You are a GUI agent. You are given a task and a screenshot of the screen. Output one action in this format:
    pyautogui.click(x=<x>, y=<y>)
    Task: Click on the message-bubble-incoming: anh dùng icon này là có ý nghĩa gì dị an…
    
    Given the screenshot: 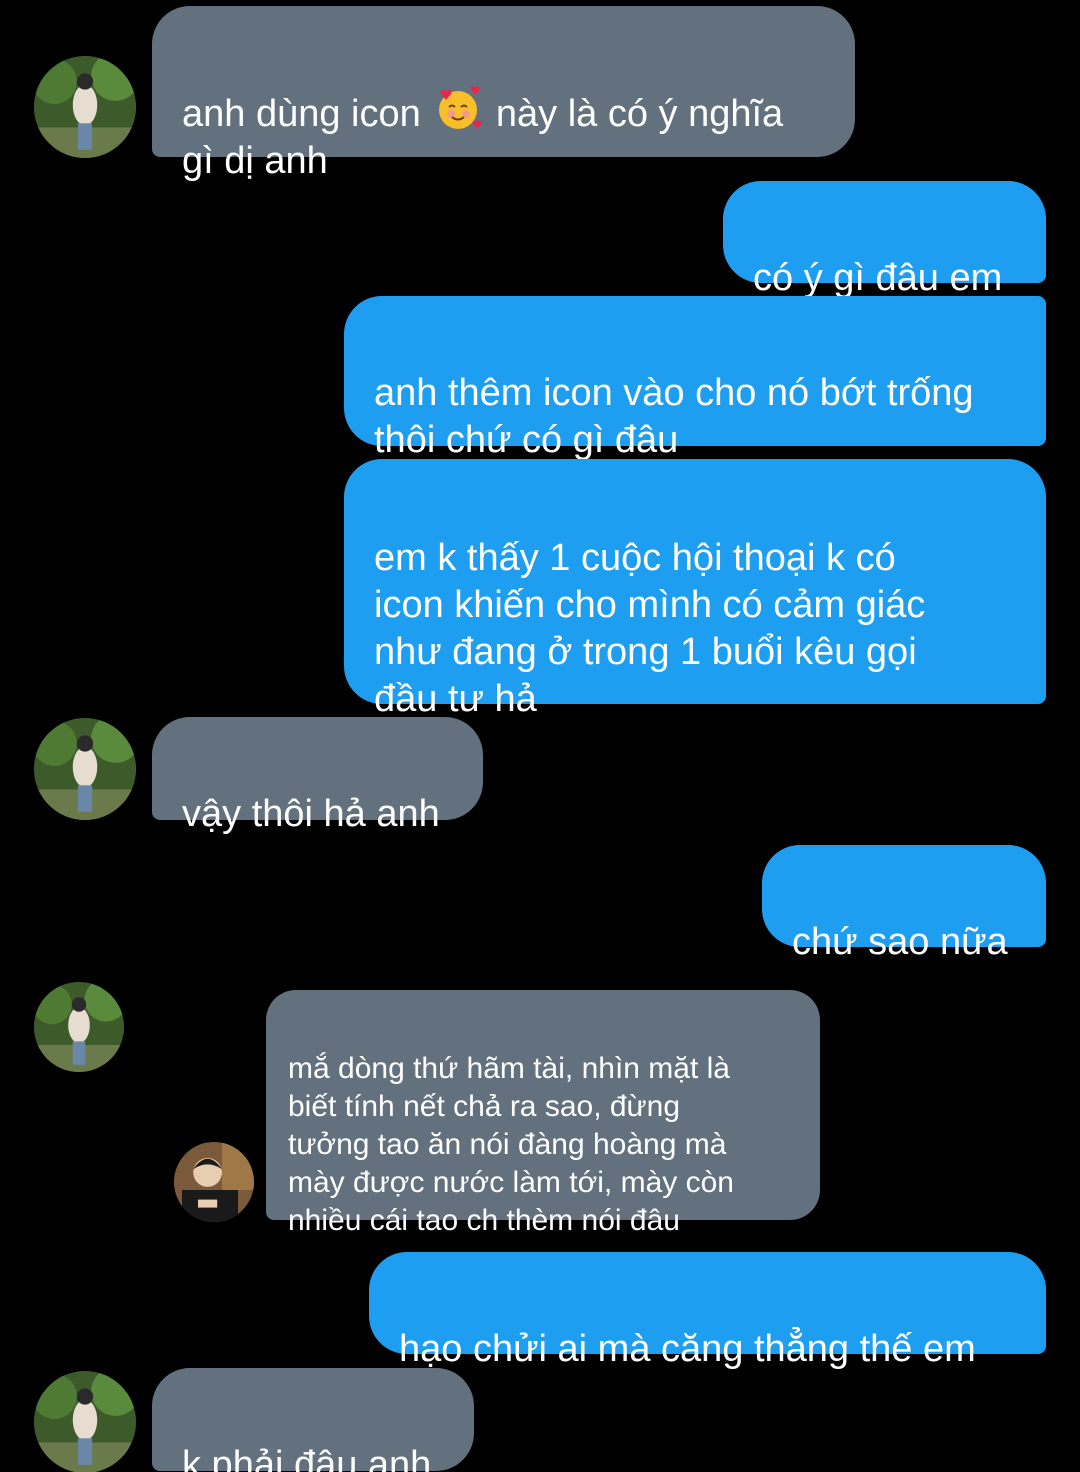 What is the action you would take?
    pyautogui.click(x=503, y=94)
    